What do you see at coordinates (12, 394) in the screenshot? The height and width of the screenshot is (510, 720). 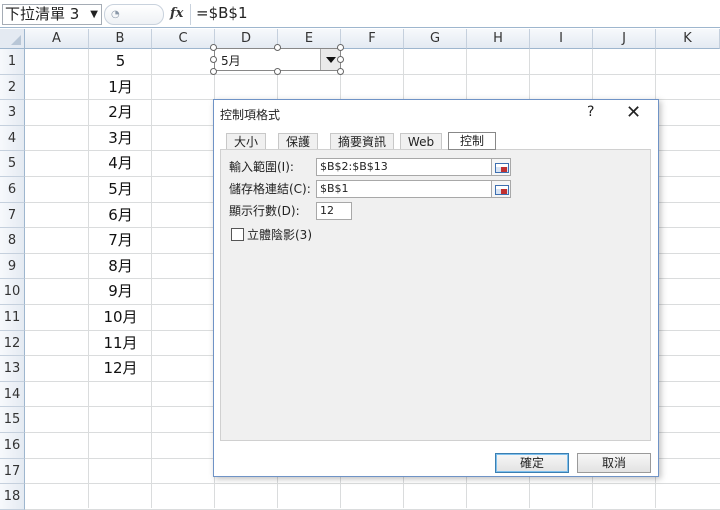 I see `row-header: 14` at bounding box center [12, 394].